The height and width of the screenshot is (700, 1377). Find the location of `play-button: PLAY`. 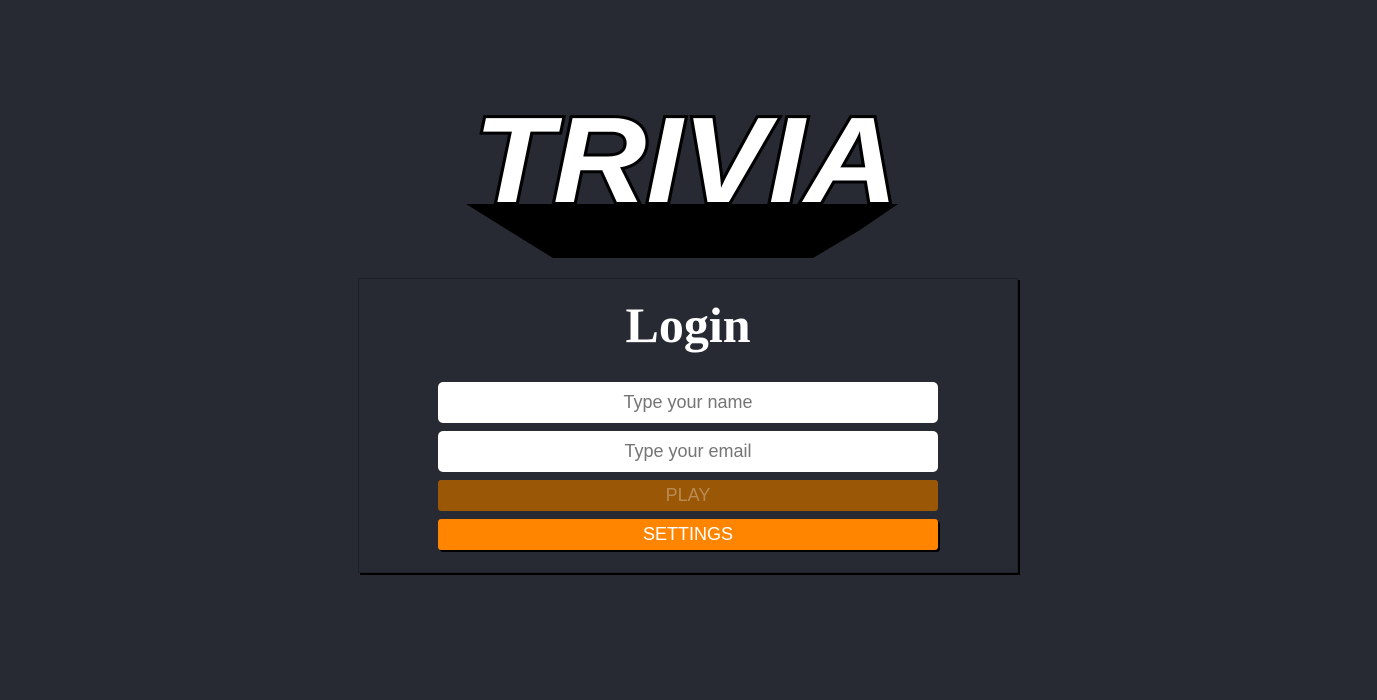

play-button: PLAY is located at coordinates (688, 495).